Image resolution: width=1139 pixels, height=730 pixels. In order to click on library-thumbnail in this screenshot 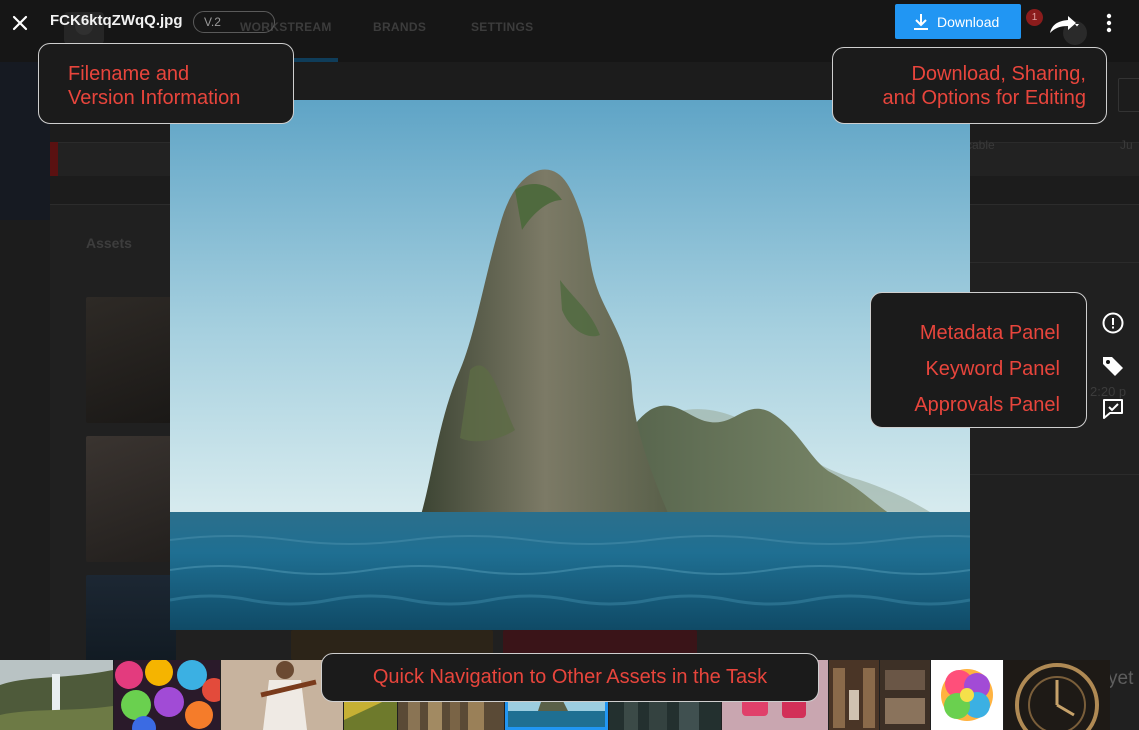, I will do `click(854, 695)`.